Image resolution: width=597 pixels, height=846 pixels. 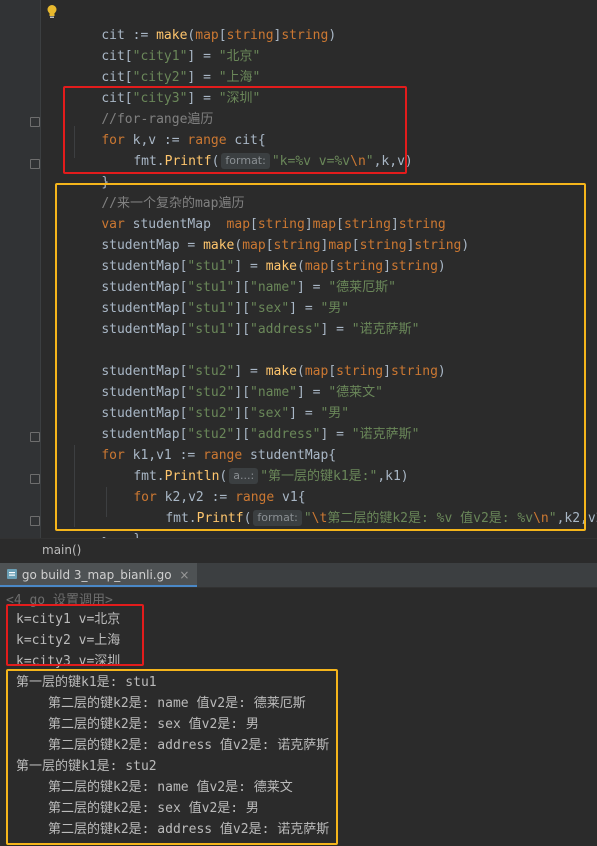 I want to click on code-line: cit := make(map[string]string), so click(x=219, y=35).